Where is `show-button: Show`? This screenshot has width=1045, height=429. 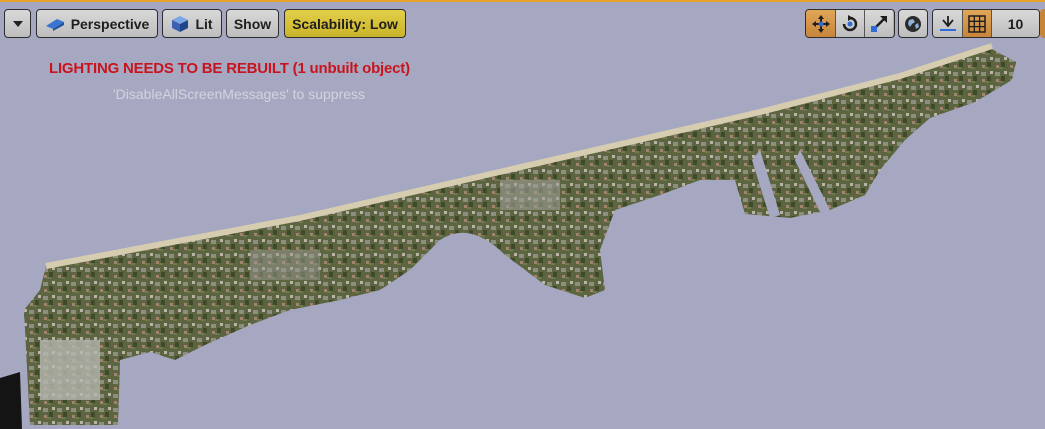 show-button: Show is located at coordinates (252, 23).